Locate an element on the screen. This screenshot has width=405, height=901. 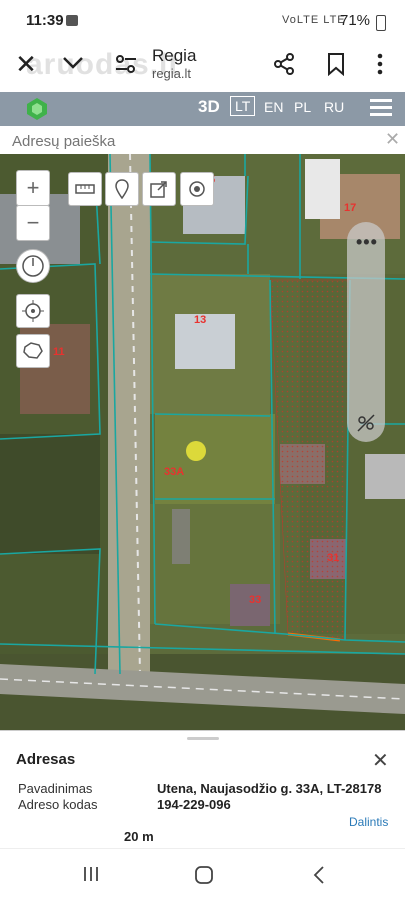
battery-icon is located at coordinates (381, 23).